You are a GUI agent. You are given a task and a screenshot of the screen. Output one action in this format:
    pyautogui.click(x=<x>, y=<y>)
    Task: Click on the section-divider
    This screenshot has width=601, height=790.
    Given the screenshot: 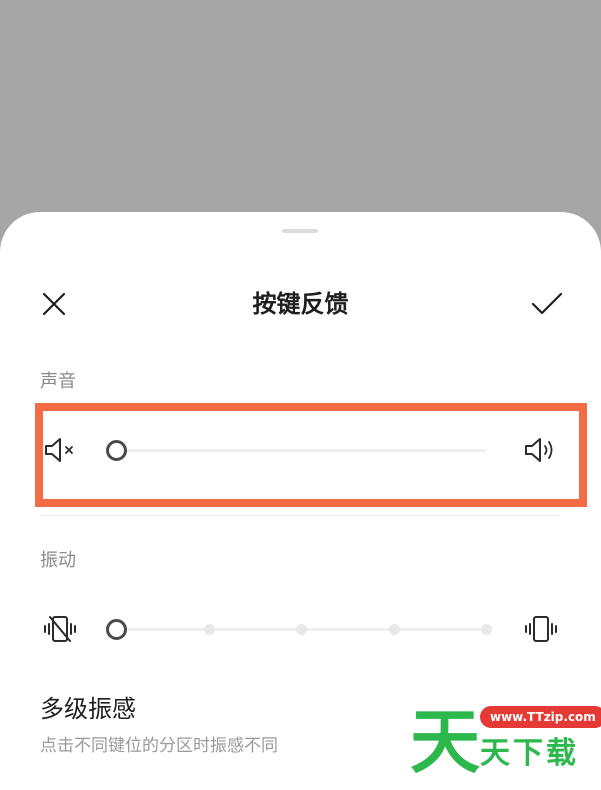 What is the action you would take?
    pyautogui.click(x=299, y=515)
    